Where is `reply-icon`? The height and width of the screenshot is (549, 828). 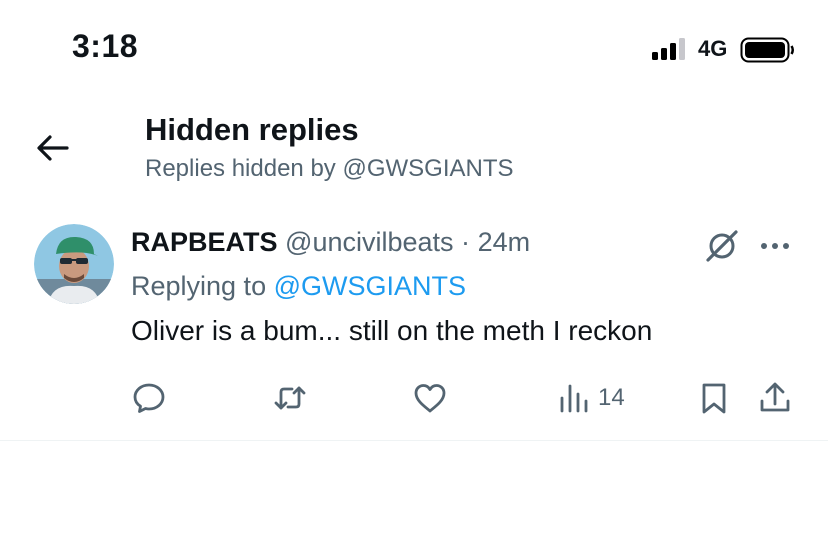 reply-icon is located at coordinates (149, 398).